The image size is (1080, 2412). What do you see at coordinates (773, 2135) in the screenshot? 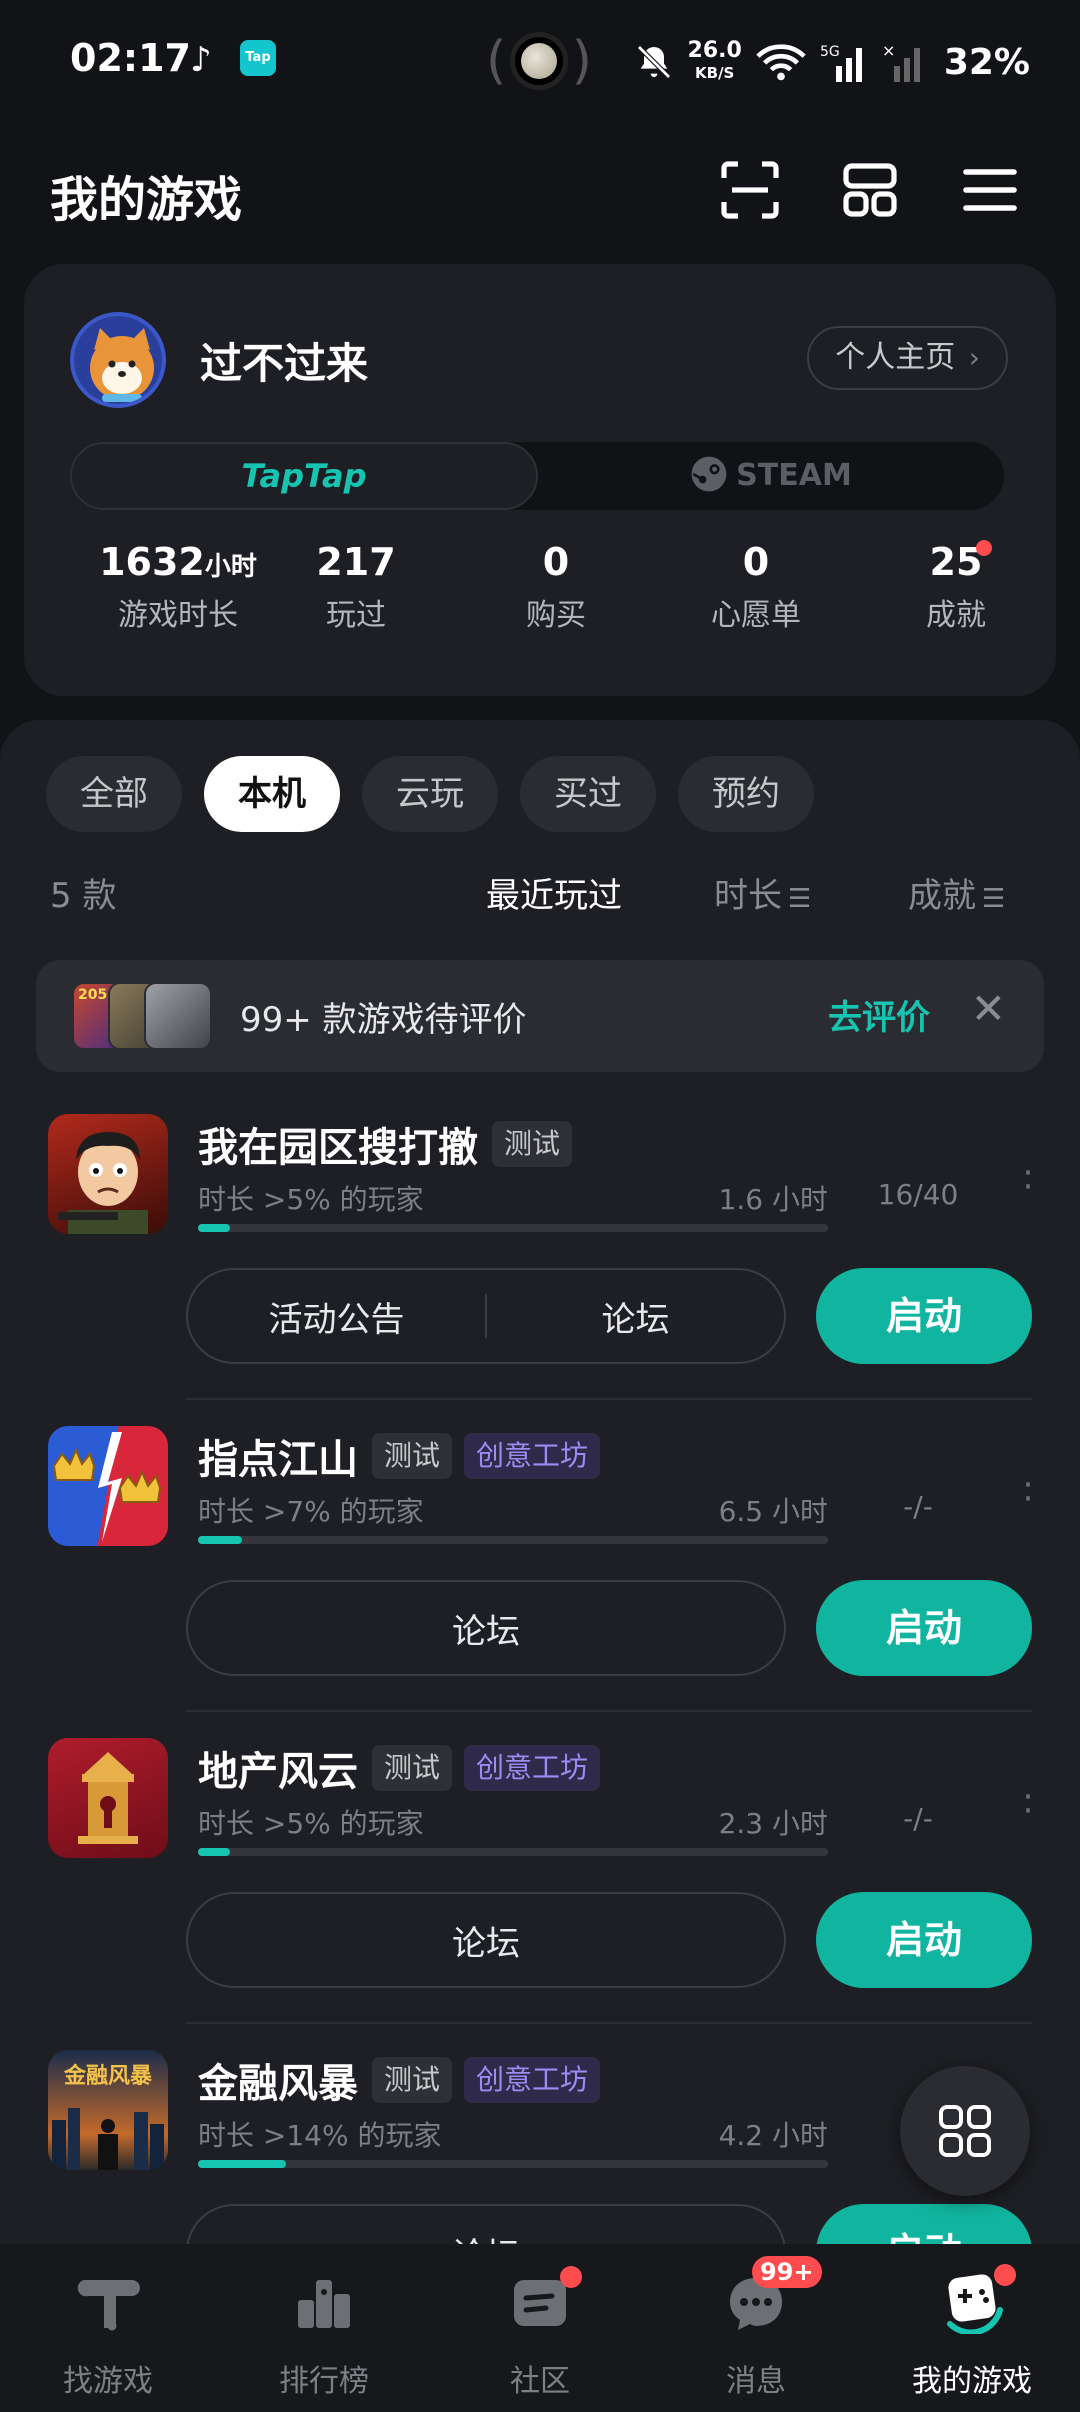
I see `game-hours: 4.2 小时` at bounding box center [773, 2135].